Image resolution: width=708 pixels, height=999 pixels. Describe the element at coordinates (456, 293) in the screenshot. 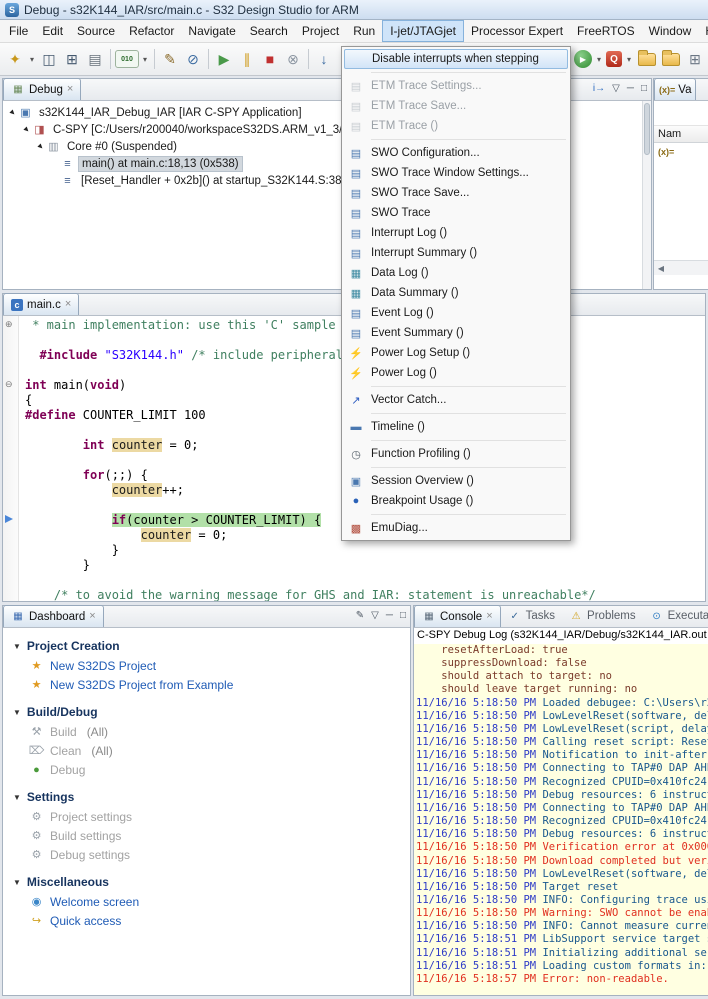

I see `menu-item-data-summary: ▦ Data Summary ()` at that location.